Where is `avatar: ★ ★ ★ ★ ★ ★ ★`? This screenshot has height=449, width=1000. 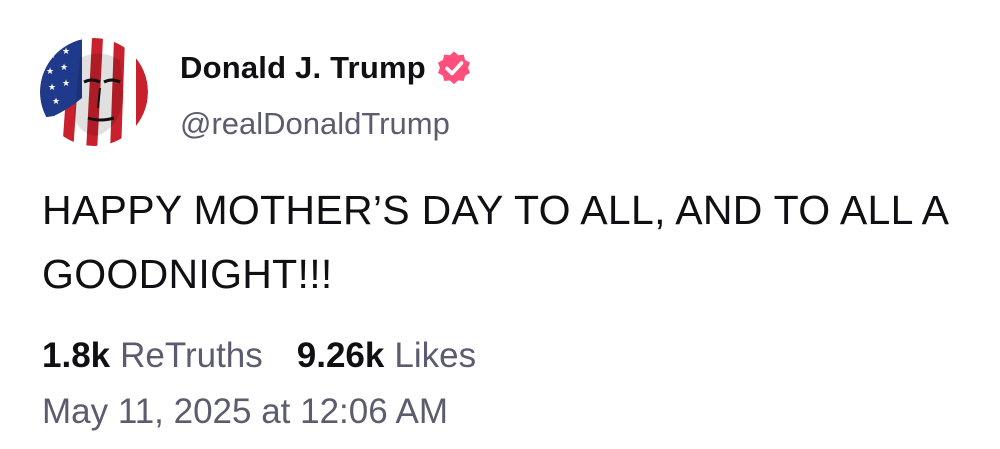
avatar: ★ ★ ★ ★ ★ ★ ★ is located at coordinates (94, 92).